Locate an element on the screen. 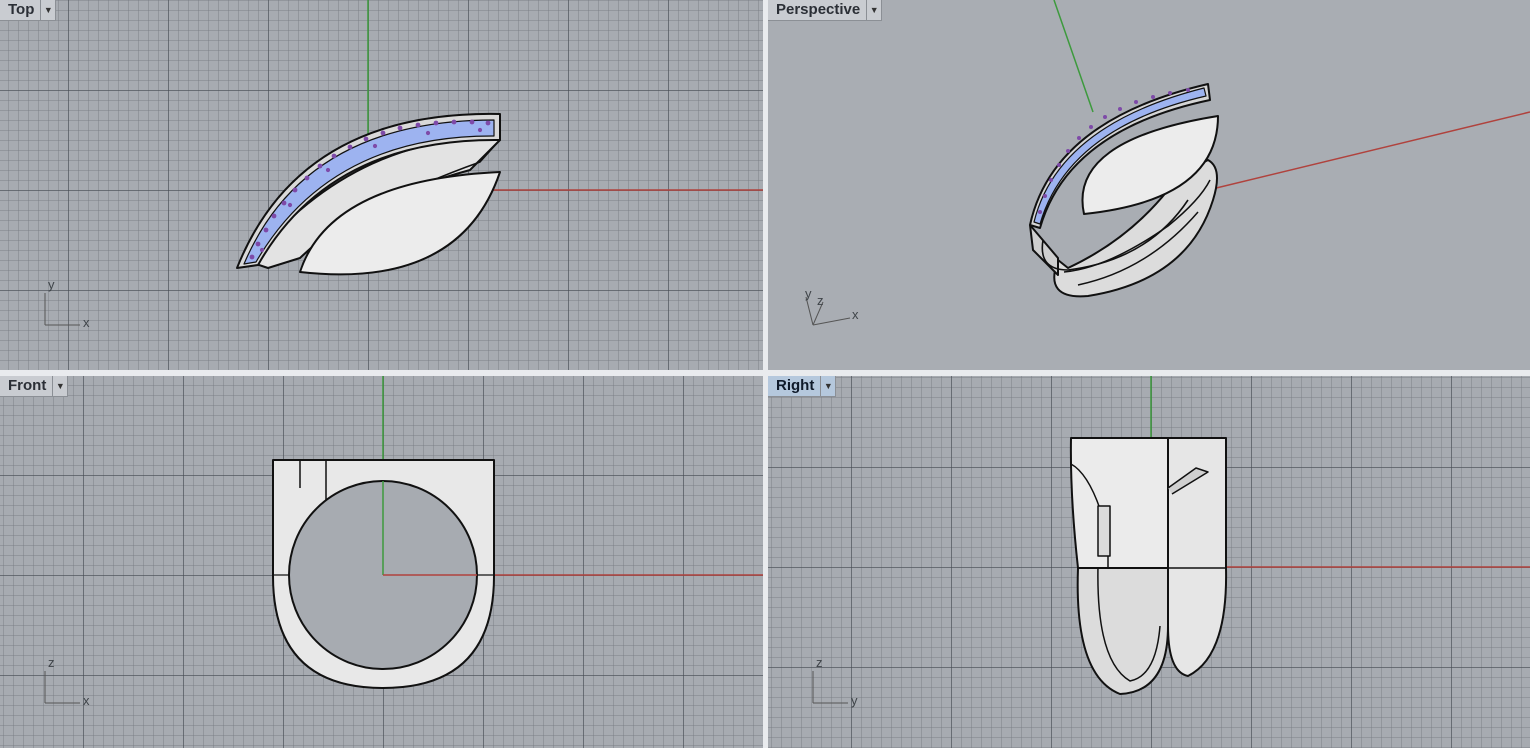 Image resolution: width=1530 pixels, height=748 pixels. ring-model-front is located at coordinates (383, 574).